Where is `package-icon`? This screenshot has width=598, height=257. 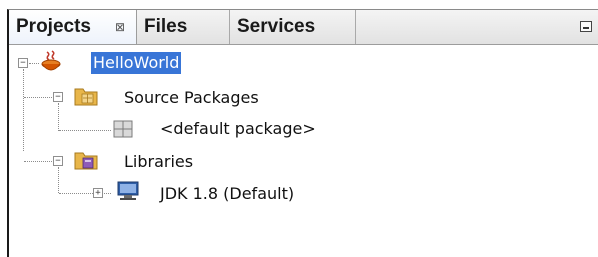 package-icon is located at coordinates (123, 129).